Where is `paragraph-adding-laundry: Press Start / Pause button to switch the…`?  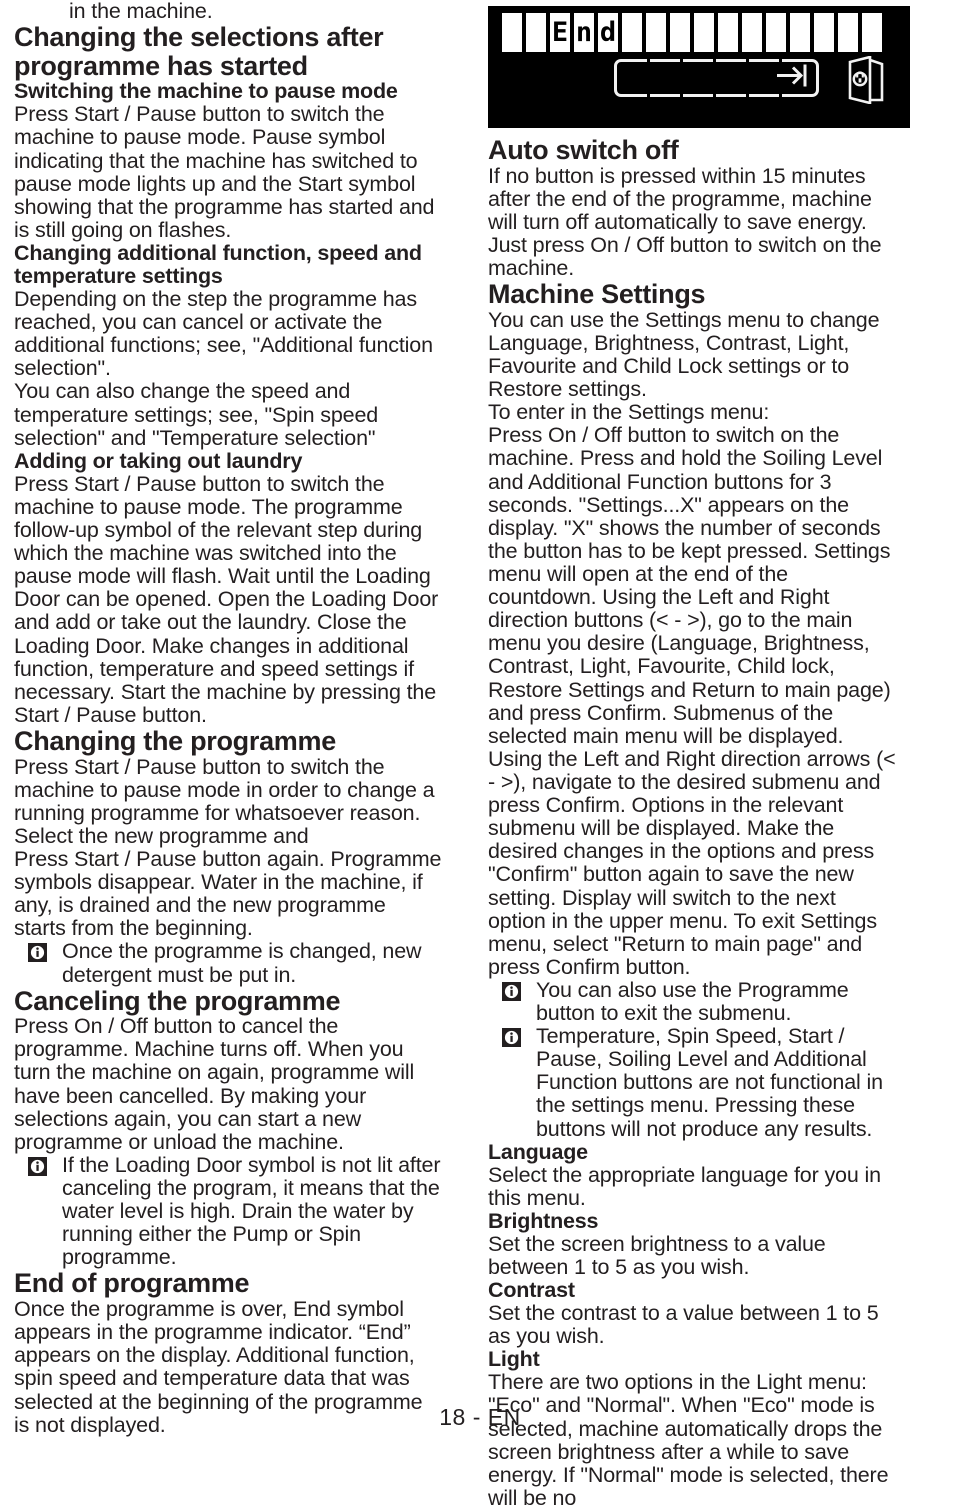 paragraph-adding-laundry: Press Start / Pause button to switch the… is located at coordinates (226, 599).